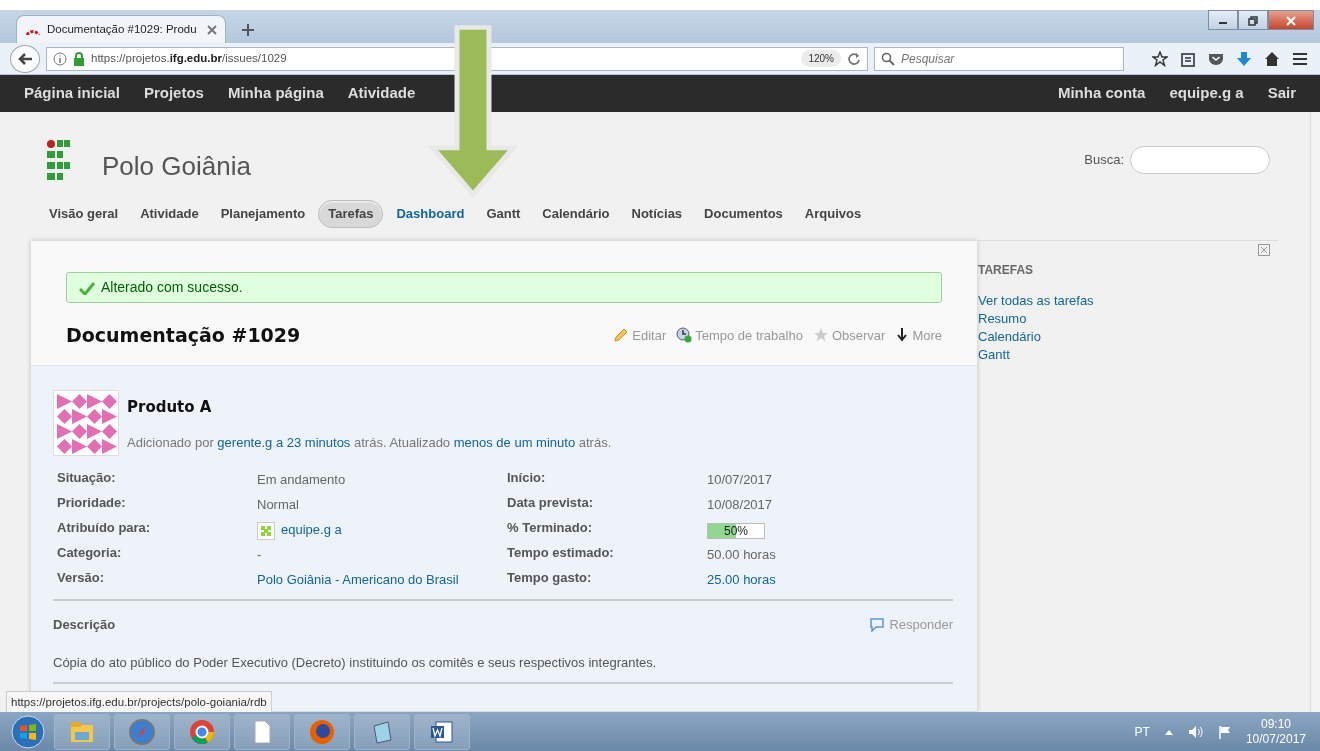 The image size is (1320, 751). Describe the element at coordinates (994, 355) in the screenshot. I see `sidebar-link: Gantt` at that location.